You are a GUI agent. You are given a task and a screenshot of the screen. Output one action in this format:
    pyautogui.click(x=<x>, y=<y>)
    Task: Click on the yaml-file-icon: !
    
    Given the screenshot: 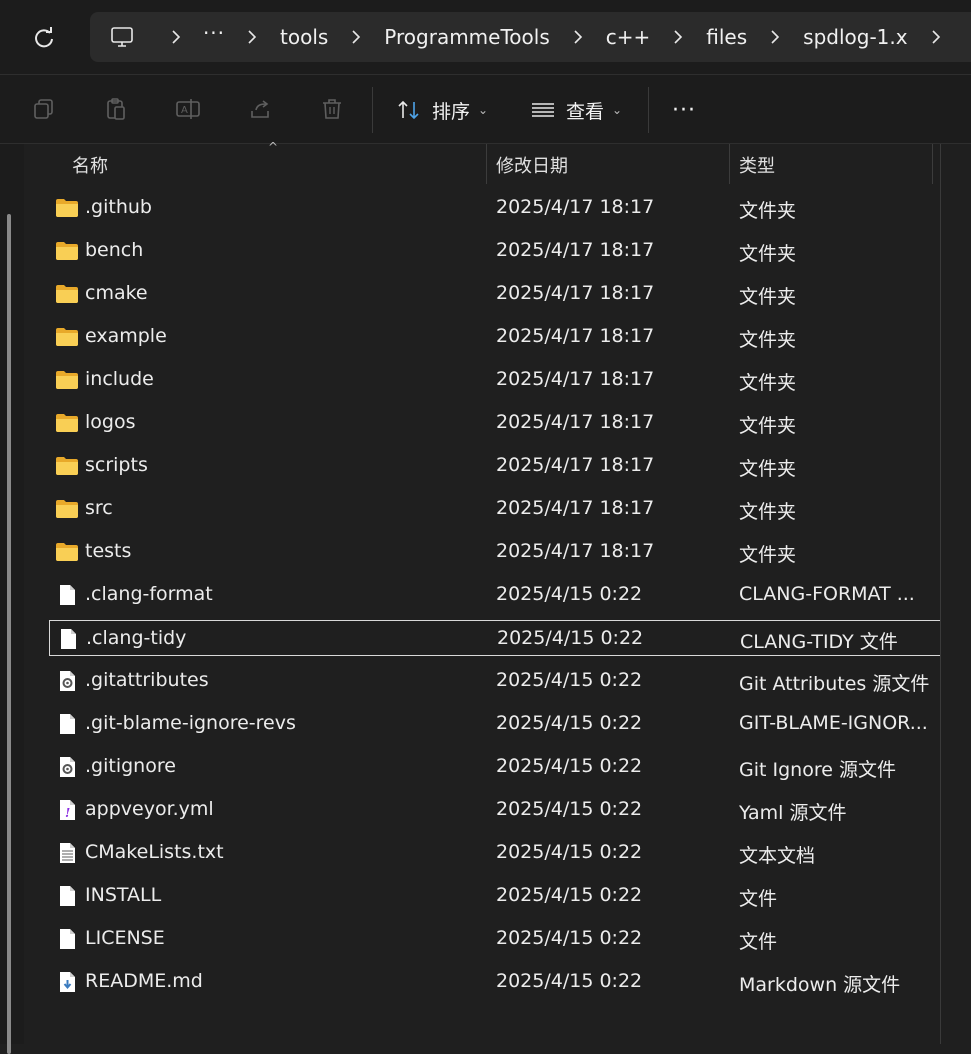 What is the action you would take?
    pyautogui.click(x=67, y=810)
    